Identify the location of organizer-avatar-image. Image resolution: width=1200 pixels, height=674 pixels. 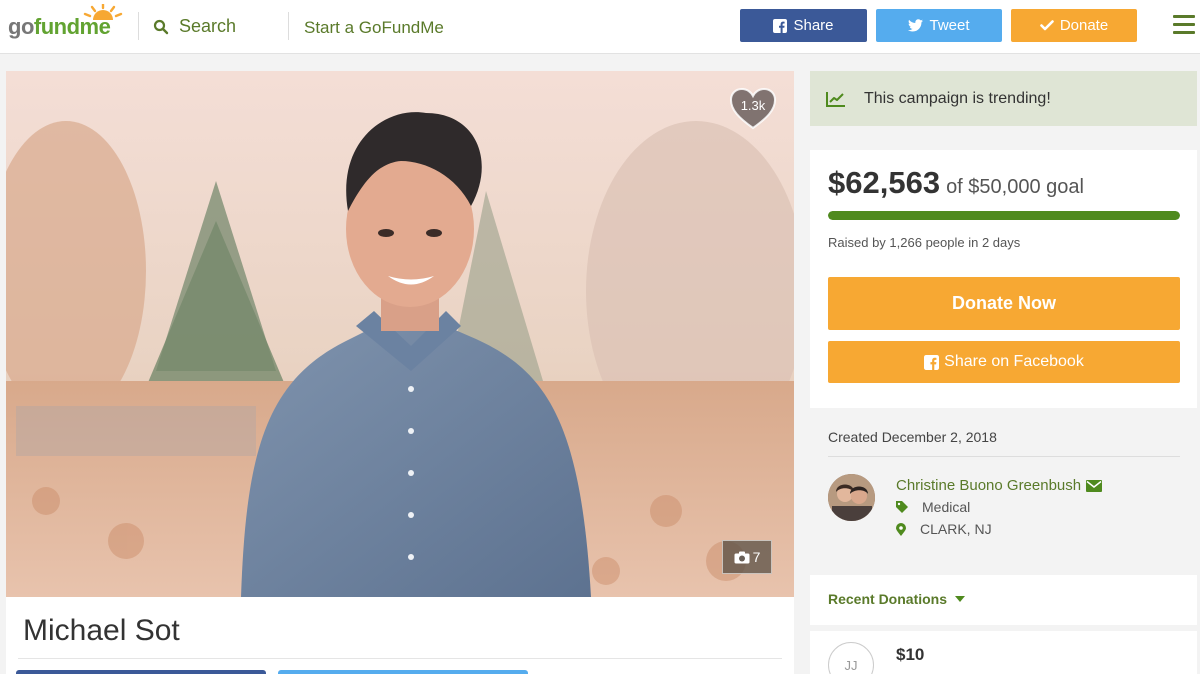
(851, 497).